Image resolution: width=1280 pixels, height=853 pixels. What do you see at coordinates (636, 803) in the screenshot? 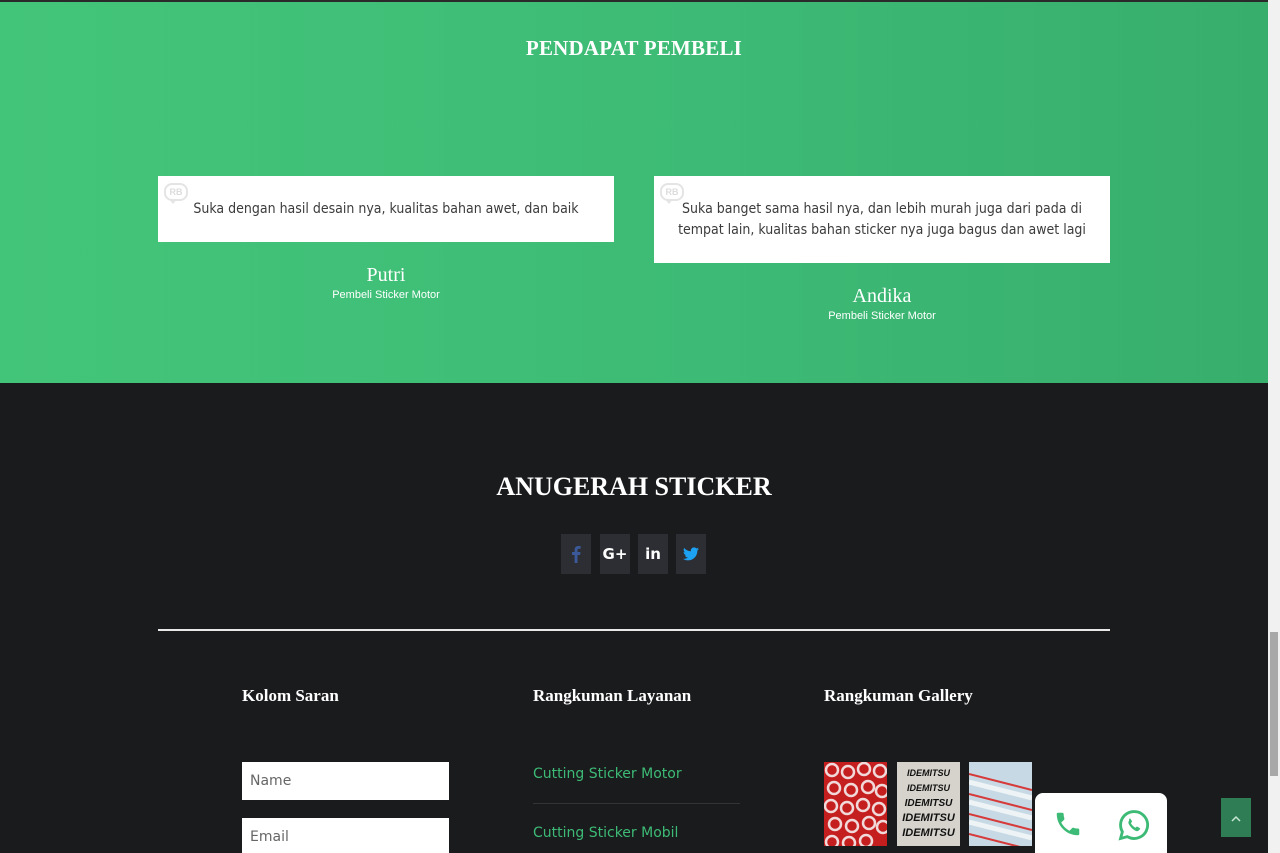
I see `service-separator` at bounding box center [636, 803].